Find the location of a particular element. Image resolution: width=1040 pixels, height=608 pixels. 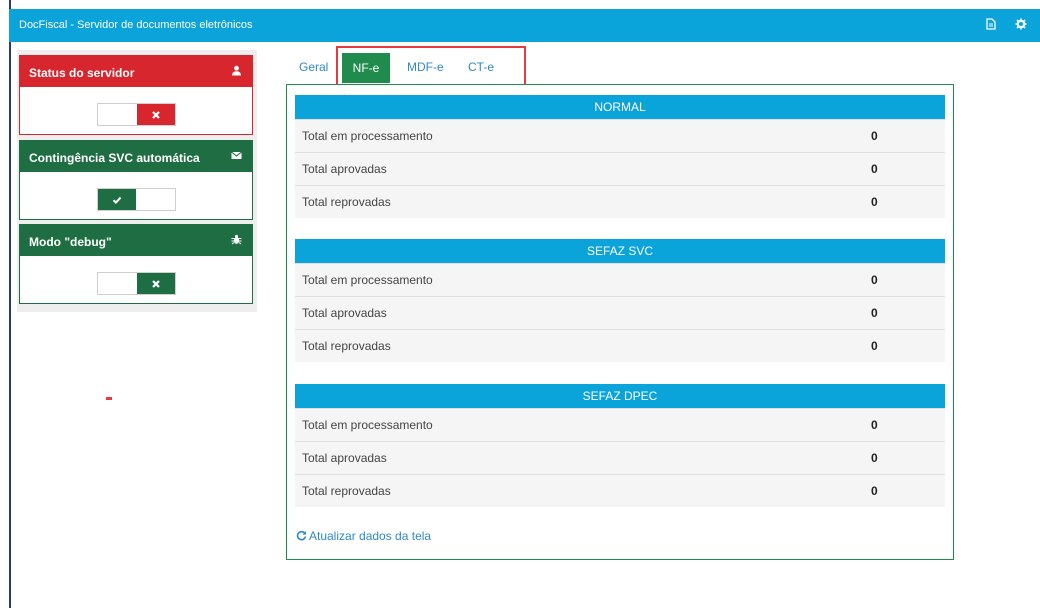

red-marker is located at coordinates (109, 398).